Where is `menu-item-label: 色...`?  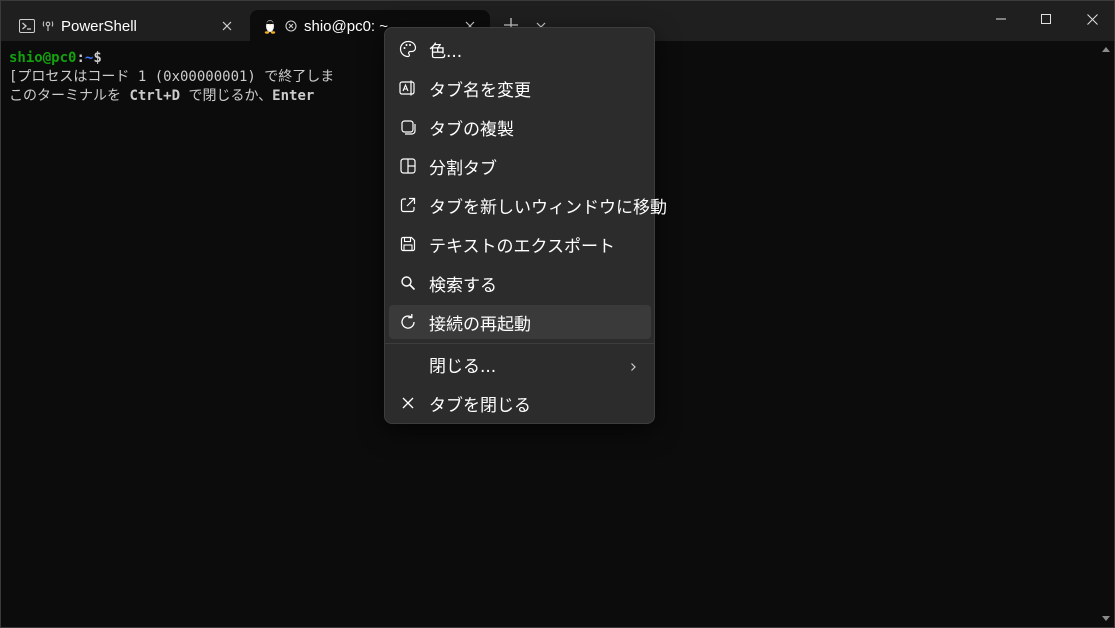
menu-item-label: 色... is located at coordinates (446, 51).